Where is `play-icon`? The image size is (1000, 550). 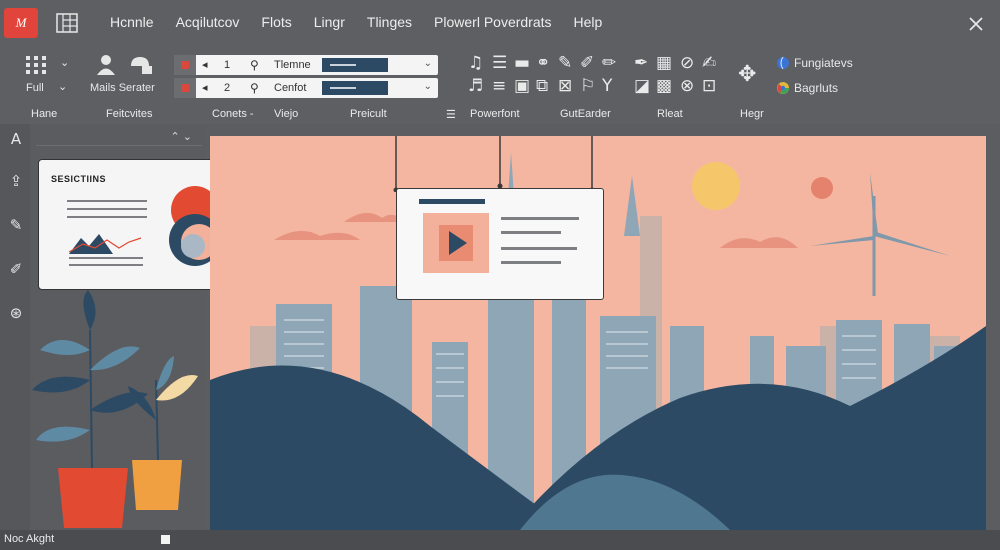 play-icon is located at coordinates (456, 243).